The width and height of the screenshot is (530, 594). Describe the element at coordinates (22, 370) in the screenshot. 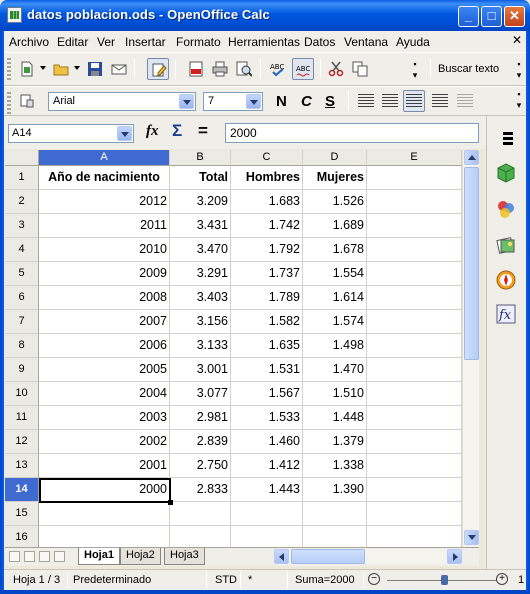

I see `row-header: 9` at that location.